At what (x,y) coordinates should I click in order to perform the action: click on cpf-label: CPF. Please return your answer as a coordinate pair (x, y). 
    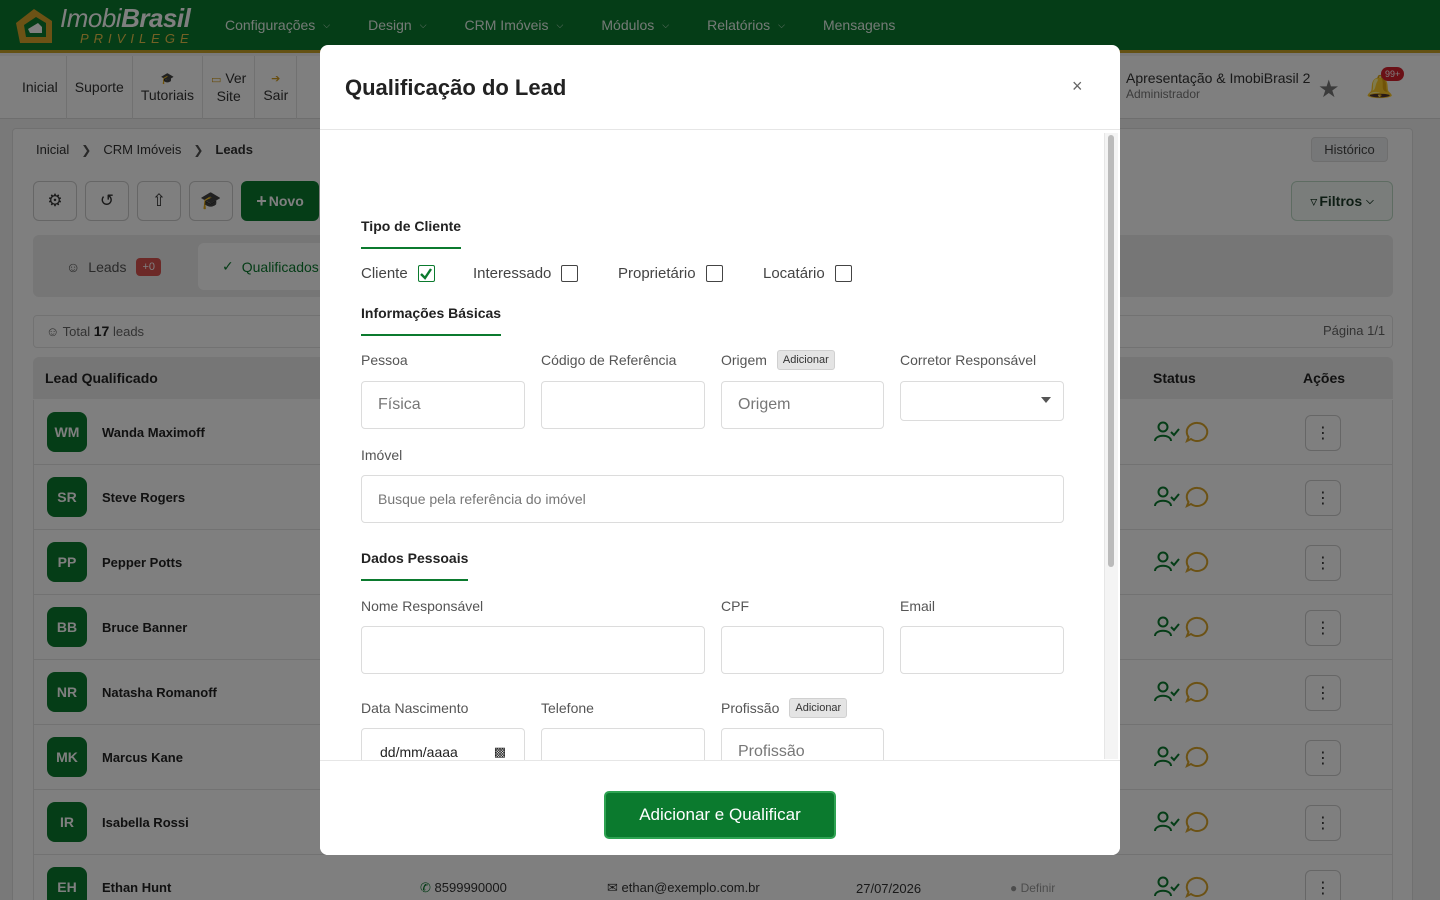
    Looking at the image, I should click on (735, 606).